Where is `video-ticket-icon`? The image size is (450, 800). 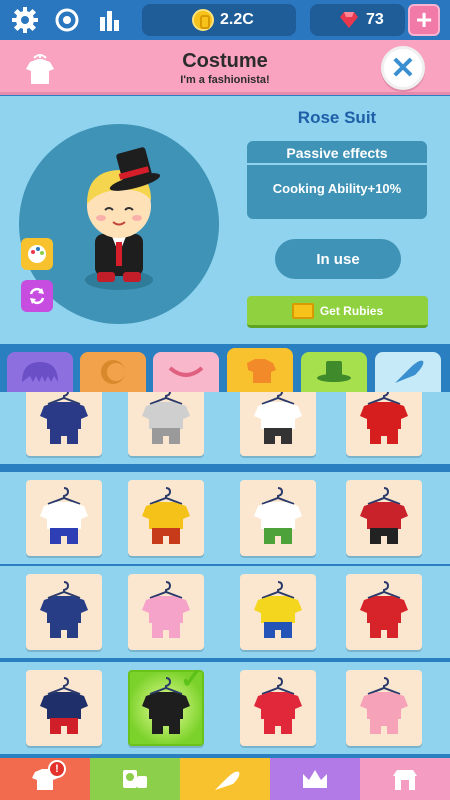 video-ticket-icon is located at coordinates (302, 310).